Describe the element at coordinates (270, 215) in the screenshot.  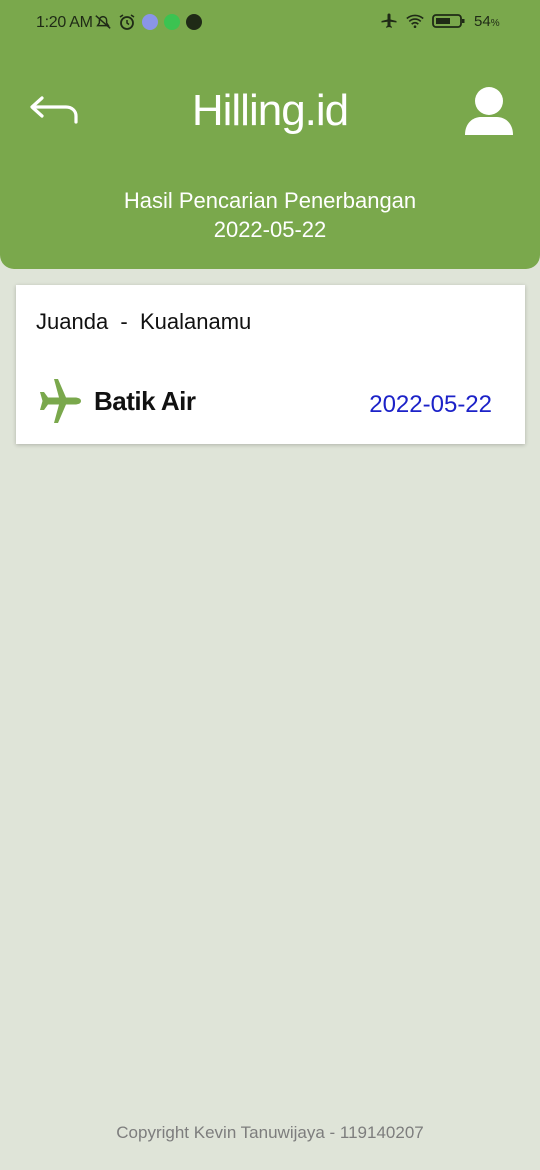
I see `search-result-subtitle: Hasil Pencarian Penerbangan 2022-05-22` at that location.